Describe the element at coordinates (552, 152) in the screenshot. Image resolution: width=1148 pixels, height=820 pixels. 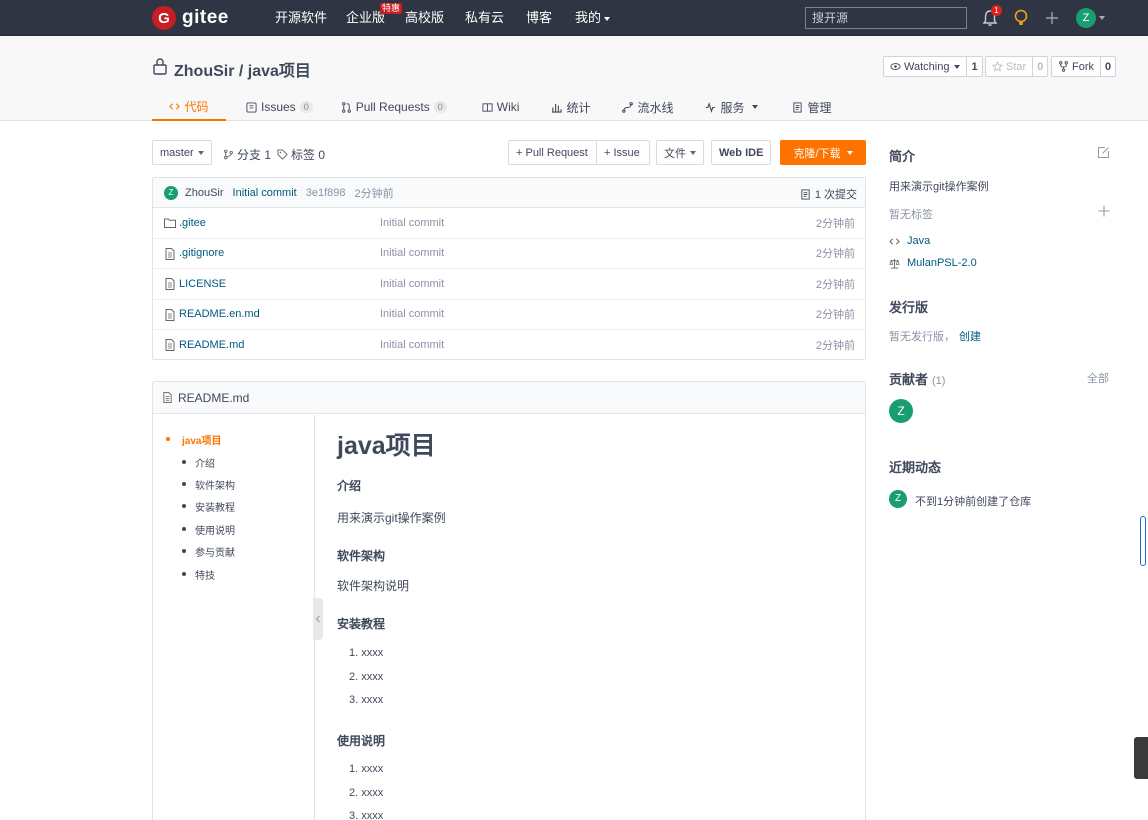
I see `new-pull-request-button: + Pull Request` at that location.